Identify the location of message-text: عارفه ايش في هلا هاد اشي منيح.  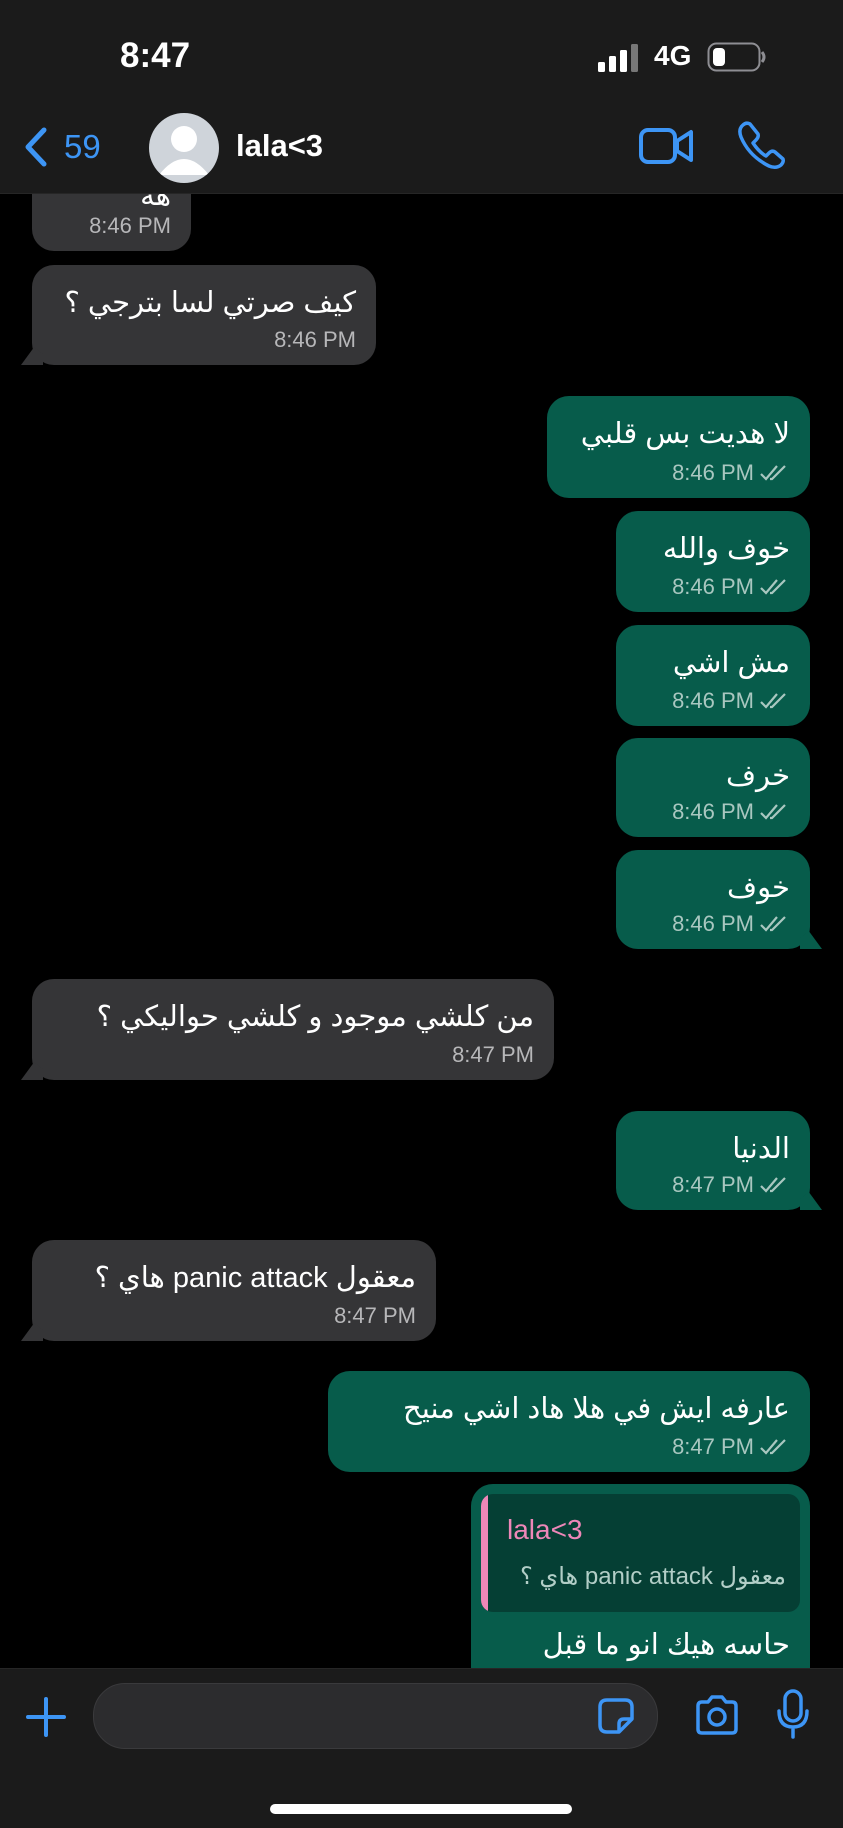
(596, 1409).